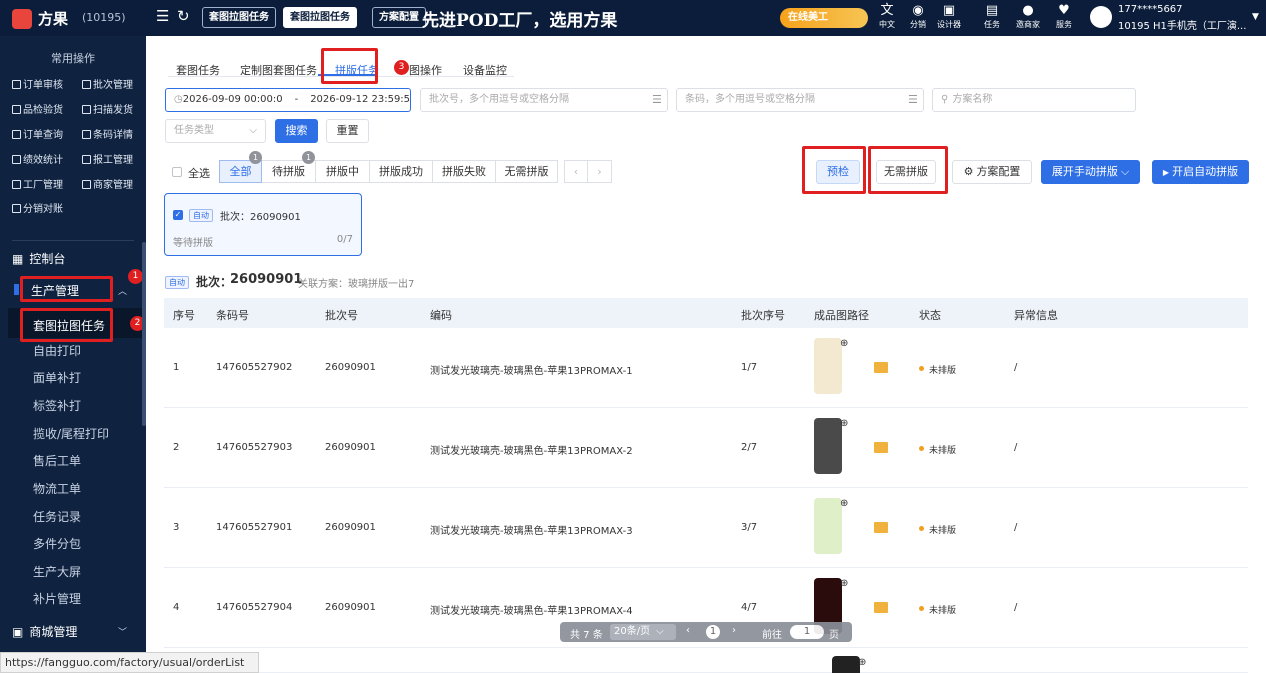  Describe the element at coordinates (943, 531) in the screenshot. I see `cell-status: 未排版` at that location.